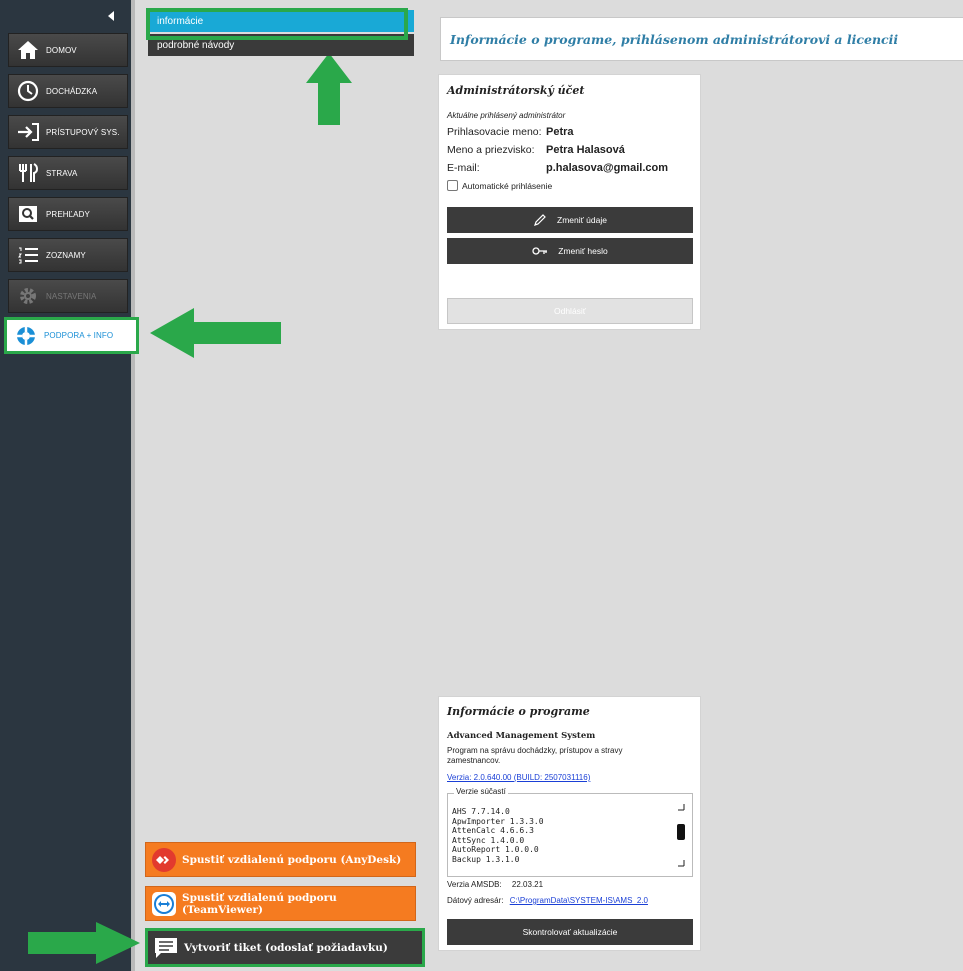 The image size is (963, 971). Describe the element at coordinates (585, 150) in the screenshot. I see `name-value: Petra Halasová` at that location.